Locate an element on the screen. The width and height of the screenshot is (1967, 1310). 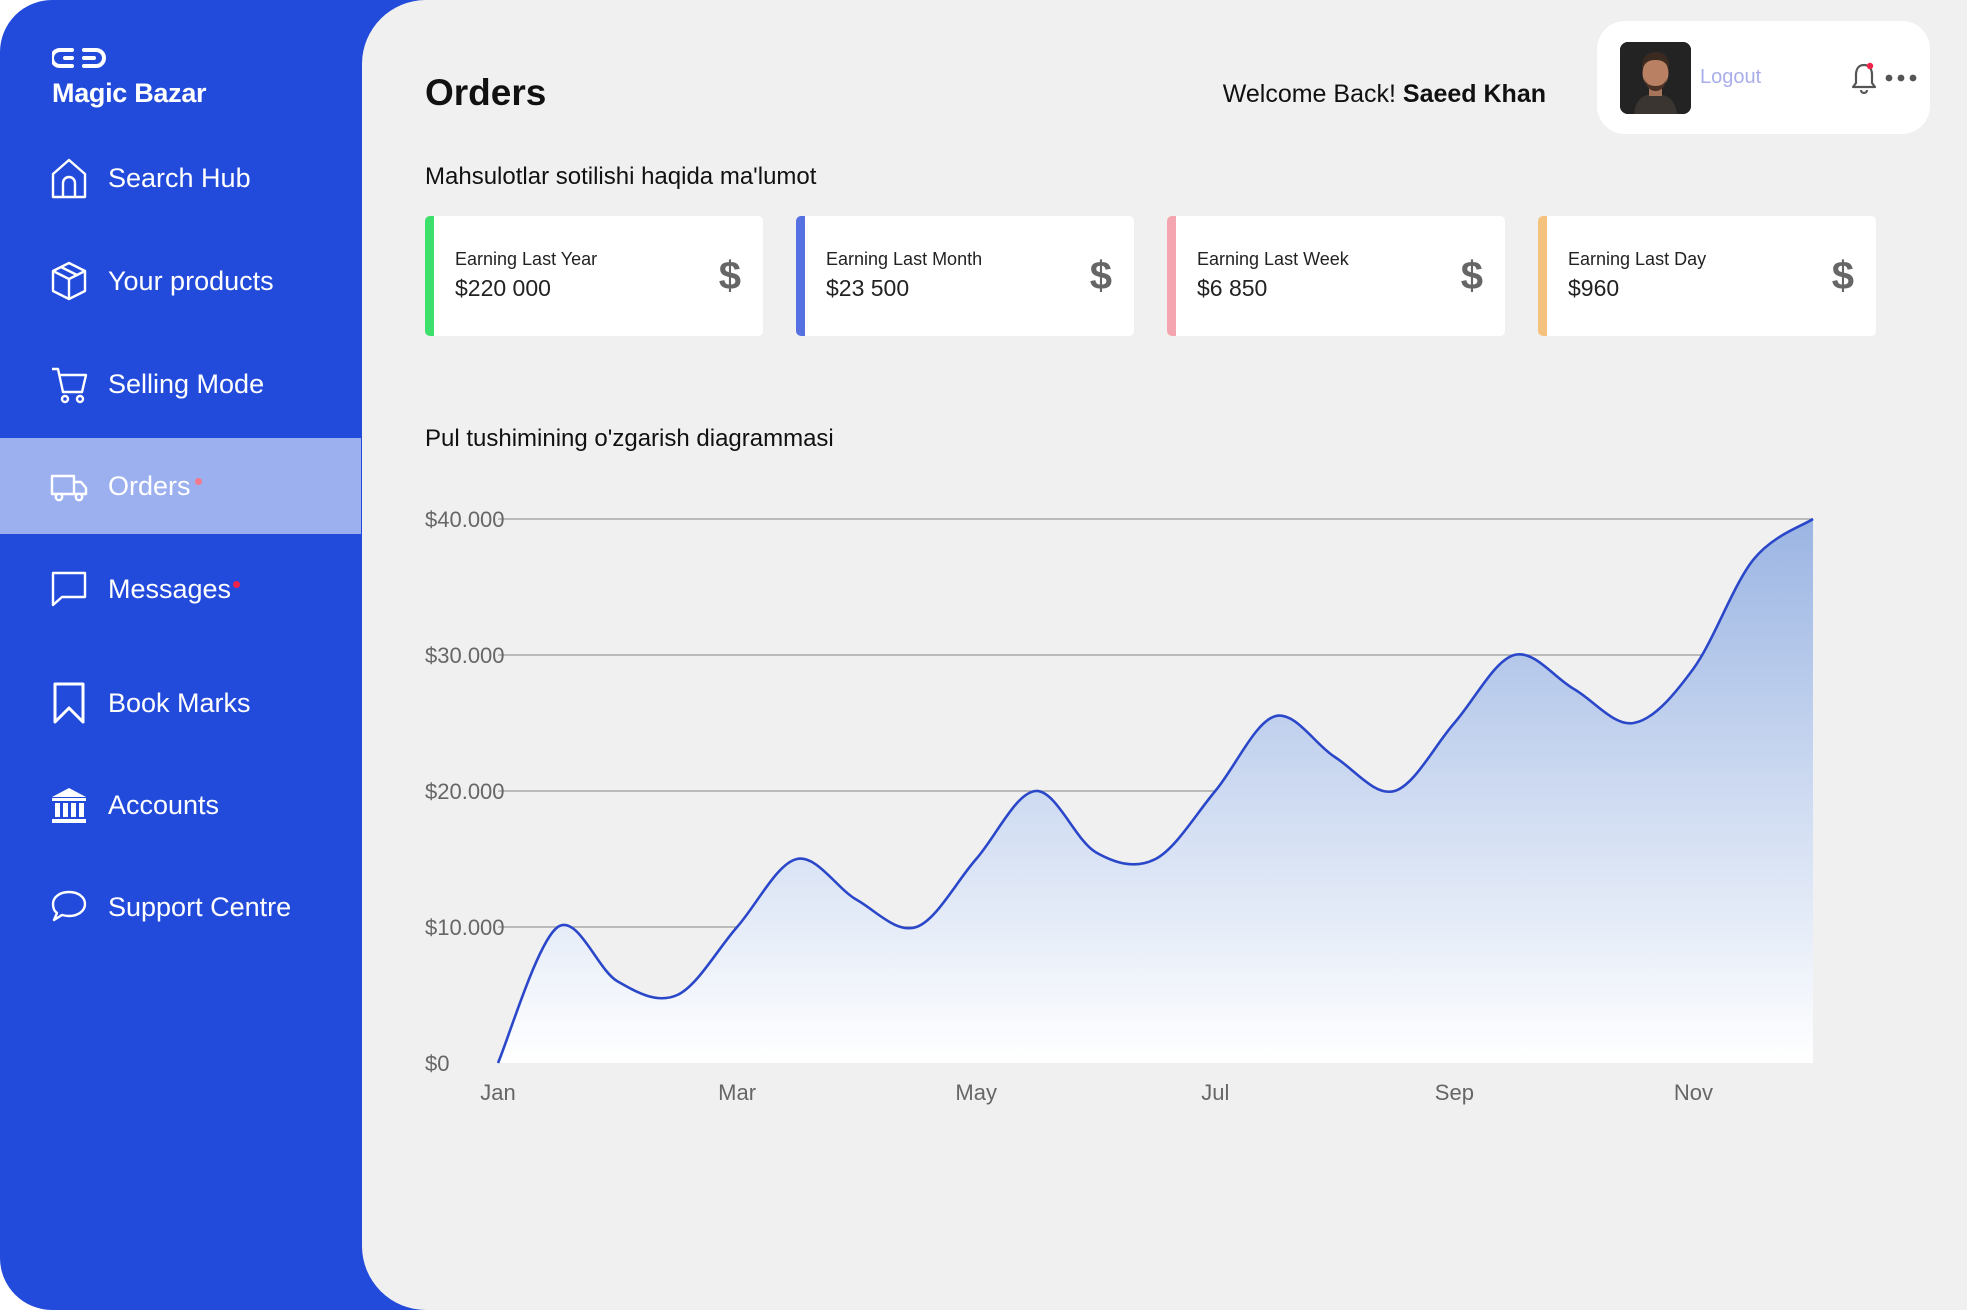
y-tick-label: $0 is located at coordinates (437, 1063).